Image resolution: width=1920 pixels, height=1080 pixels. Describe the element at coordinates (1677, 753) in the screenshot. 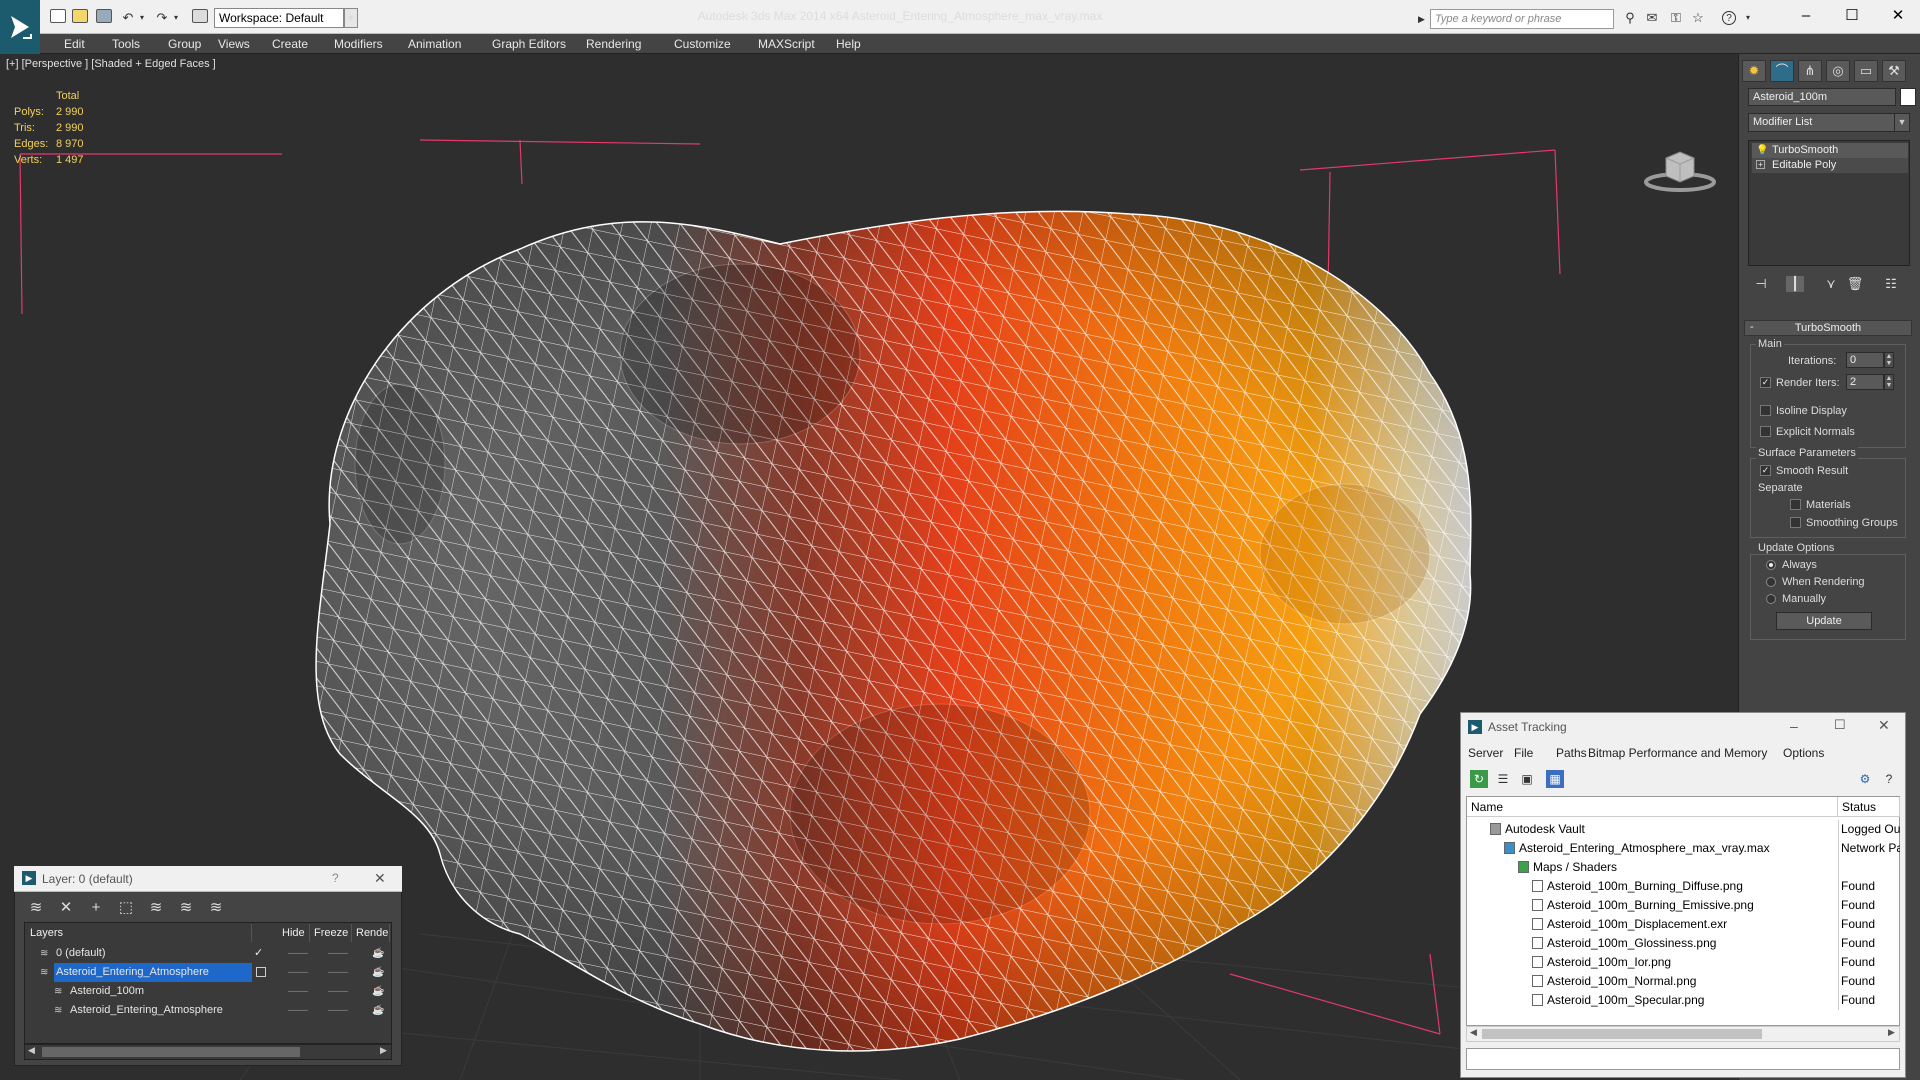

I see `asset-menu-bitmap-performance-and-memory: Bitmap Performance and Memory` at that location.